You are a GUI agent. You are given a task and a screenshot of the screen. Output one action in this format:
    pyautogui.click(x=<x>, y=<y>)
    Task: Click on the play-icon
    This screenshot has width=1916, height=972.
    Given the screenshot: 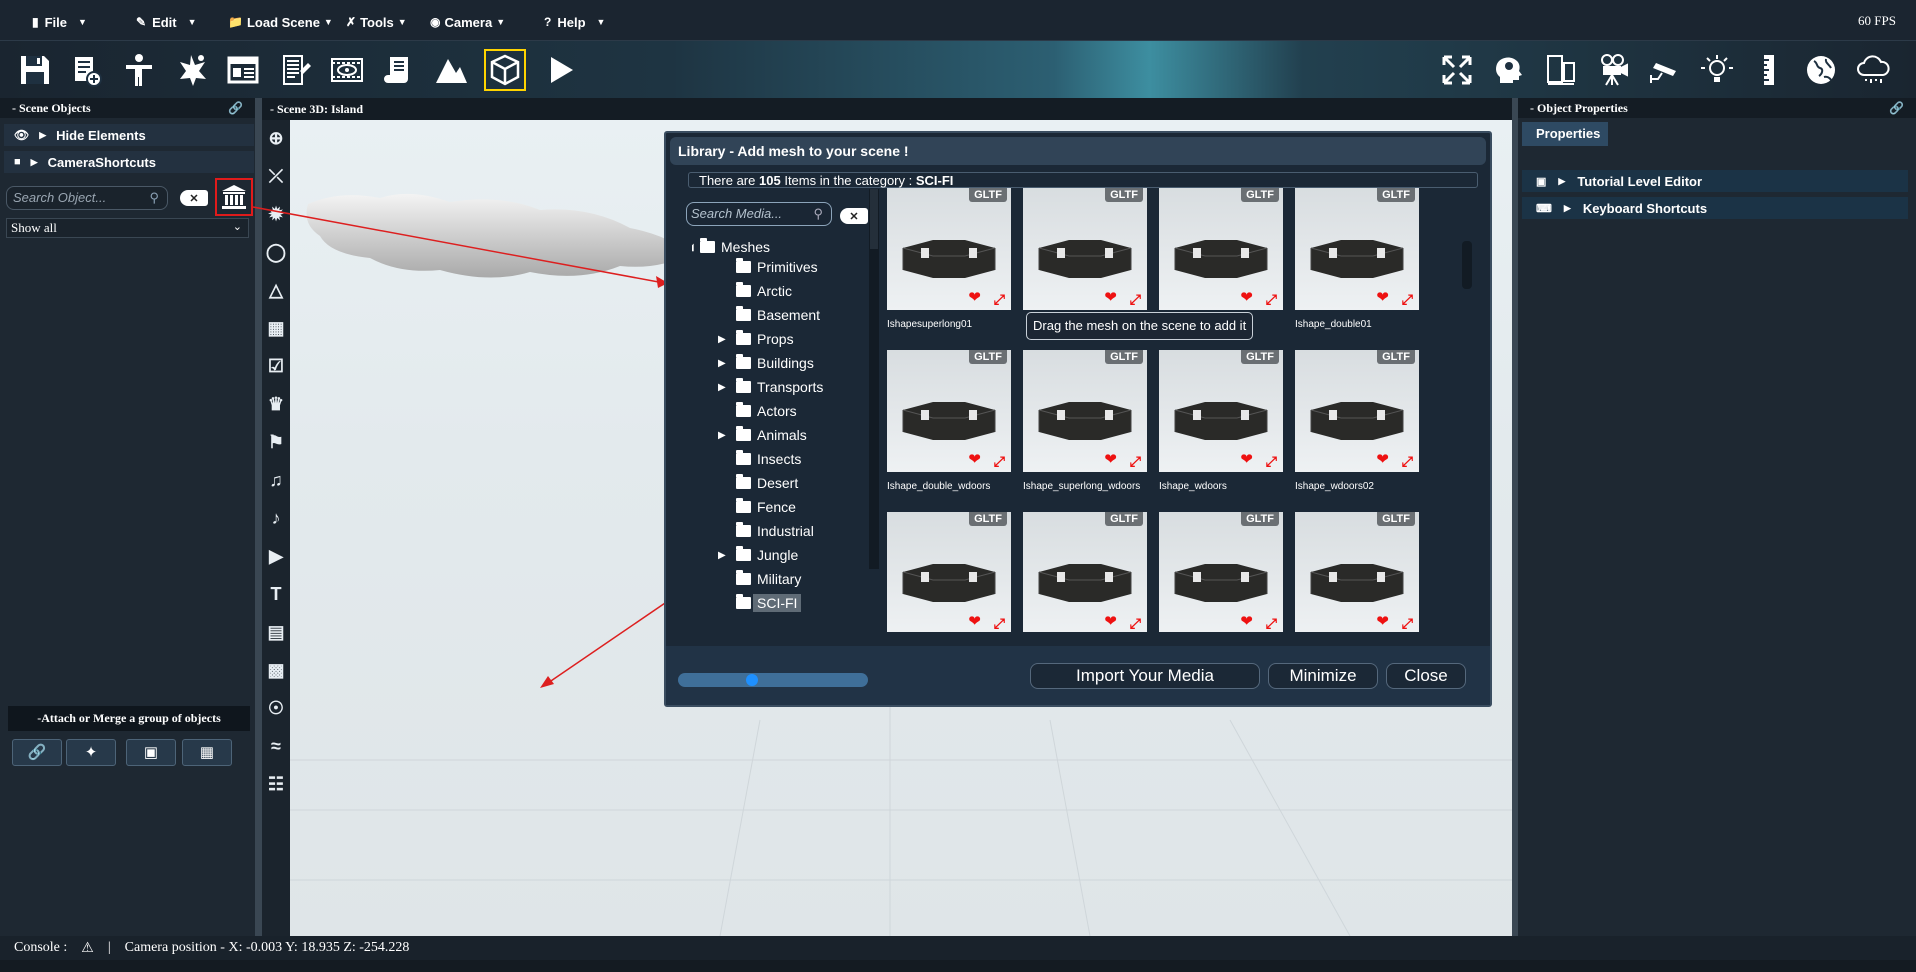 What is the action you would take?
    pyautogui.click(x=561, y=70)
    